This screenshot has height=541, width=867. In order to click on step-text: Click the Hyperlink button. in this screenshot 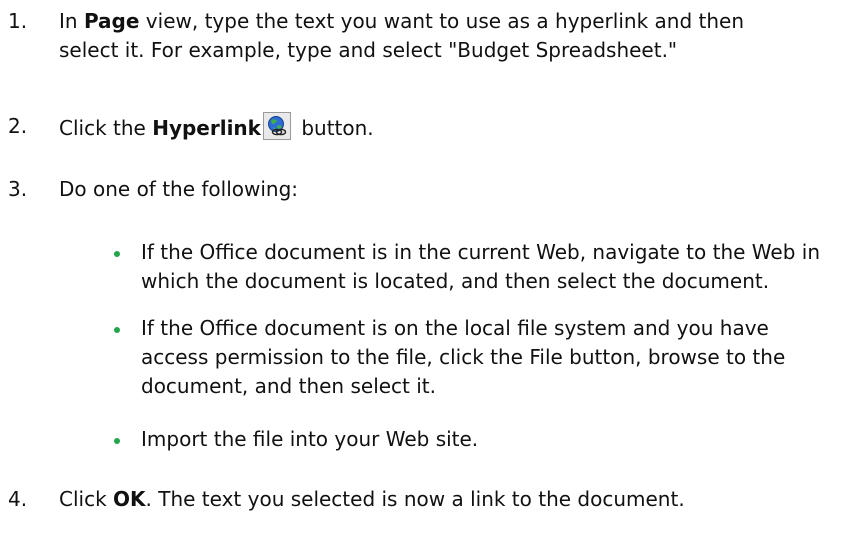, I will do `click(419, 127)`.